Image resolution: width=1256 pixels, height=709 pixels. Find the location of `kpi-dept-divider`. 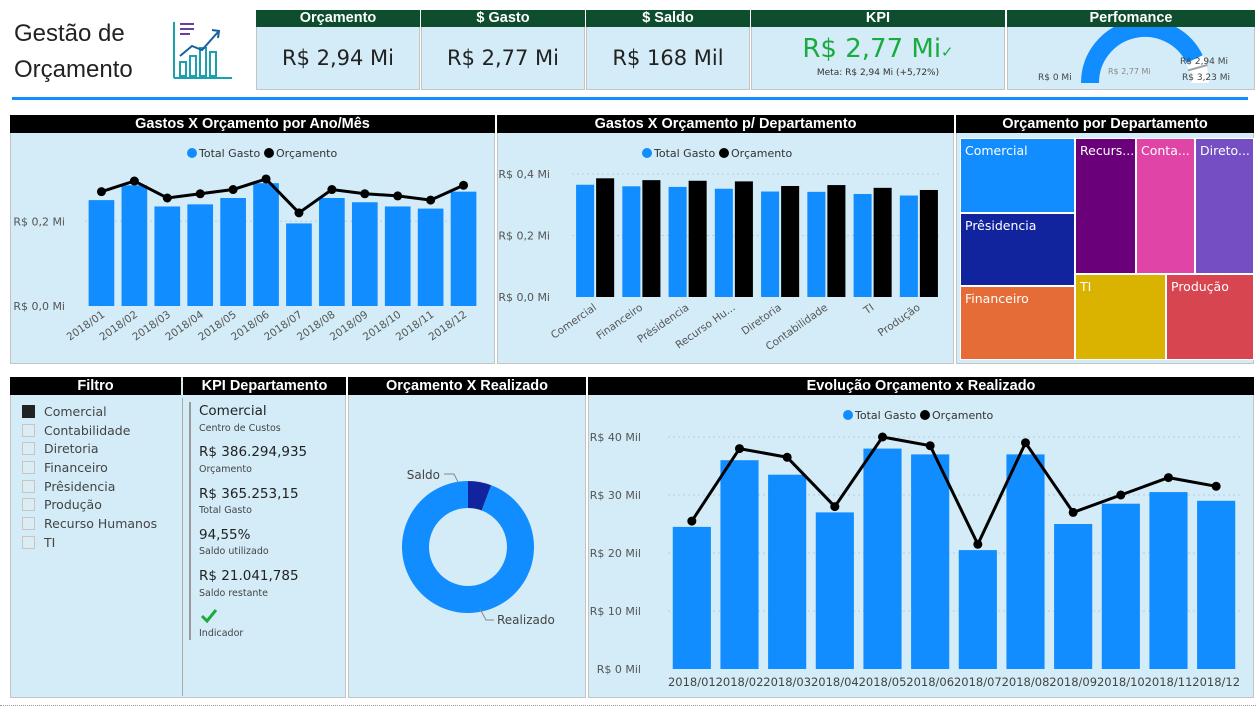

kpi-dept-divider is located at coordinates (190, 521).